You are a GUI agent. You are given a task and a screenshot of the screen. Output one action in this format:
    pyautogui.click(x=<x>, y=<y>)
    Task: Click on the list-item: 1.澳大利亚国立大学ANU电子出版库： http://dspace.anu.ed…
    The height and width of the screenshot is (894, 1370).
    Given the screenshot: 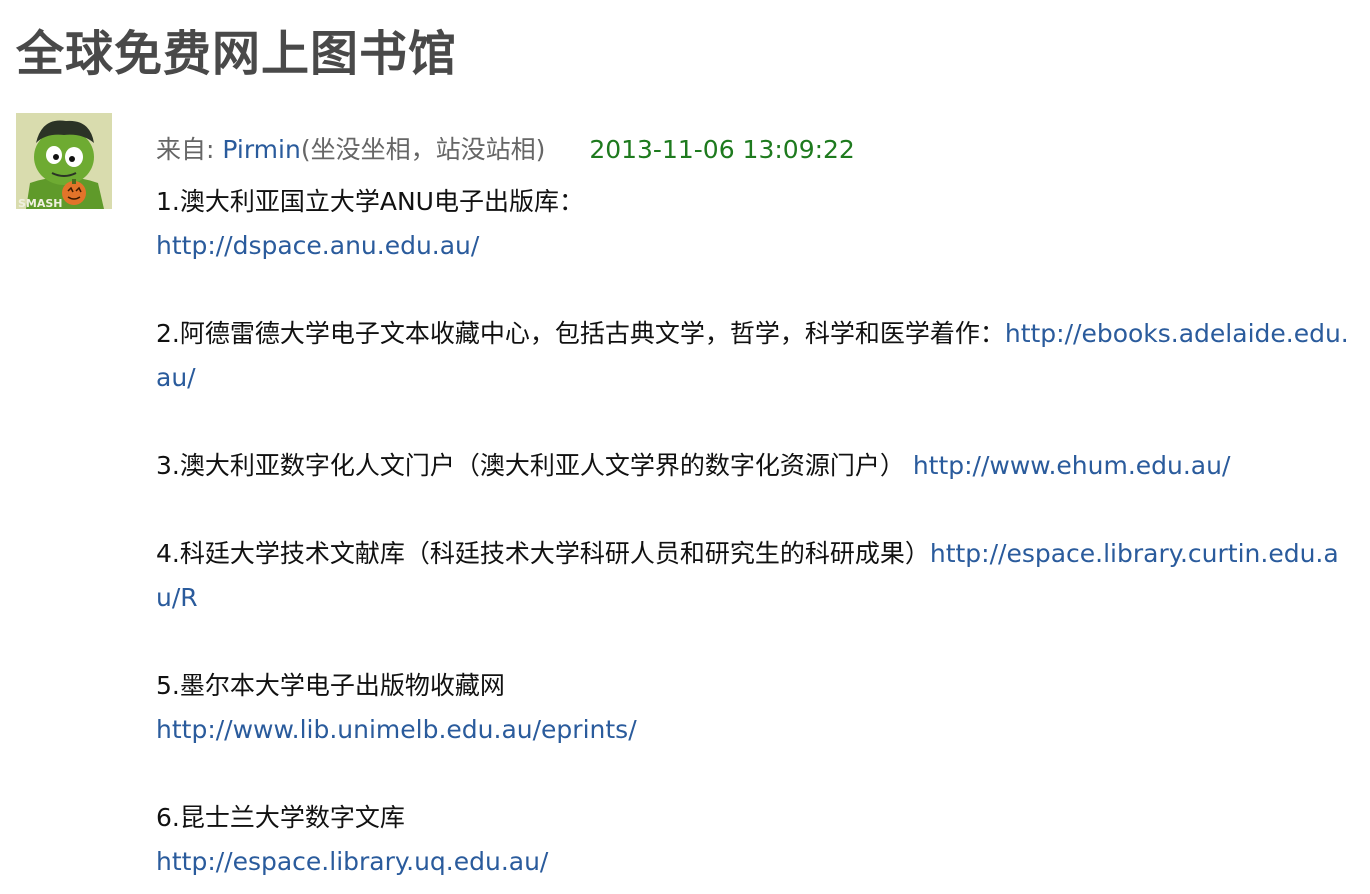 What is the action you would take?
    pyautogui.click(x=756, y=224)
    